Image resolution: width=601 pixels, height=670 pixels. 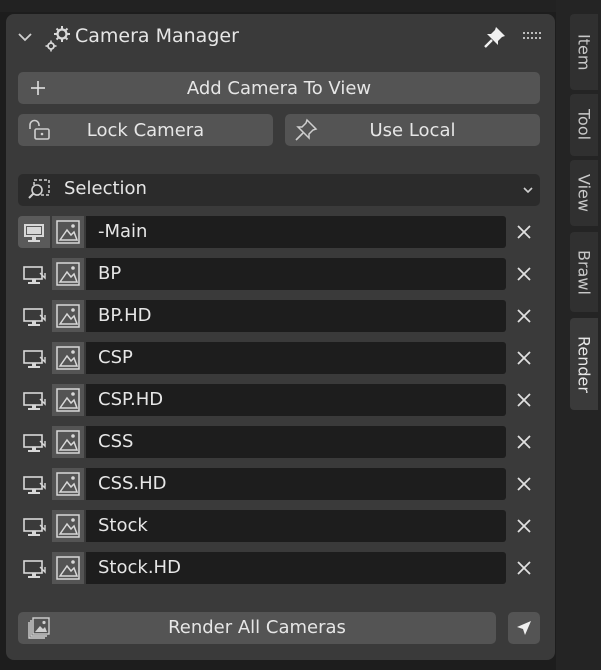 What do you see at coordinates (105, 188) in the screenshot?
I see `selection-label: Selection` at bounding box center [105, 188].